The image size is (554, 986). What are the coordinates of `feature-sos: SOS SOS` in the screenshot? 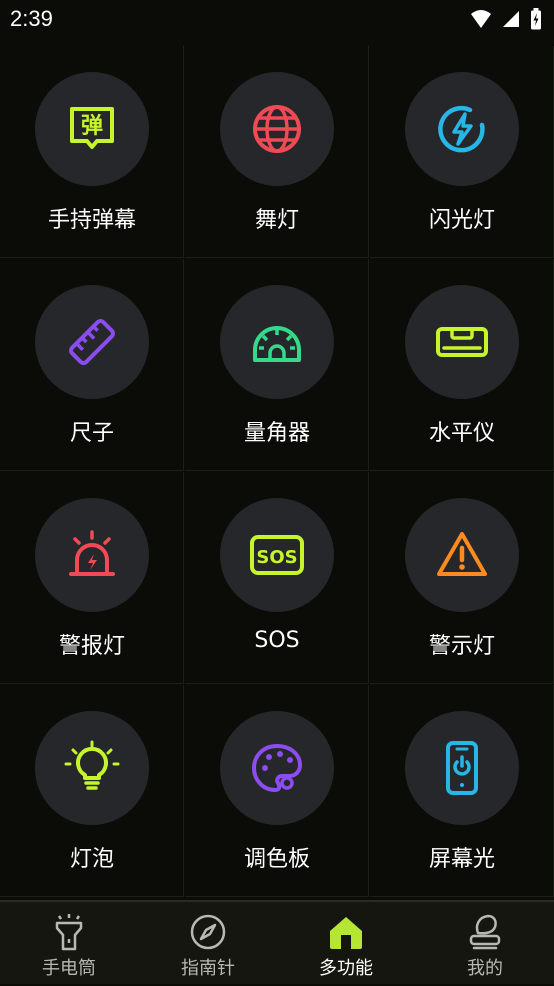 It's located at (277, 578).